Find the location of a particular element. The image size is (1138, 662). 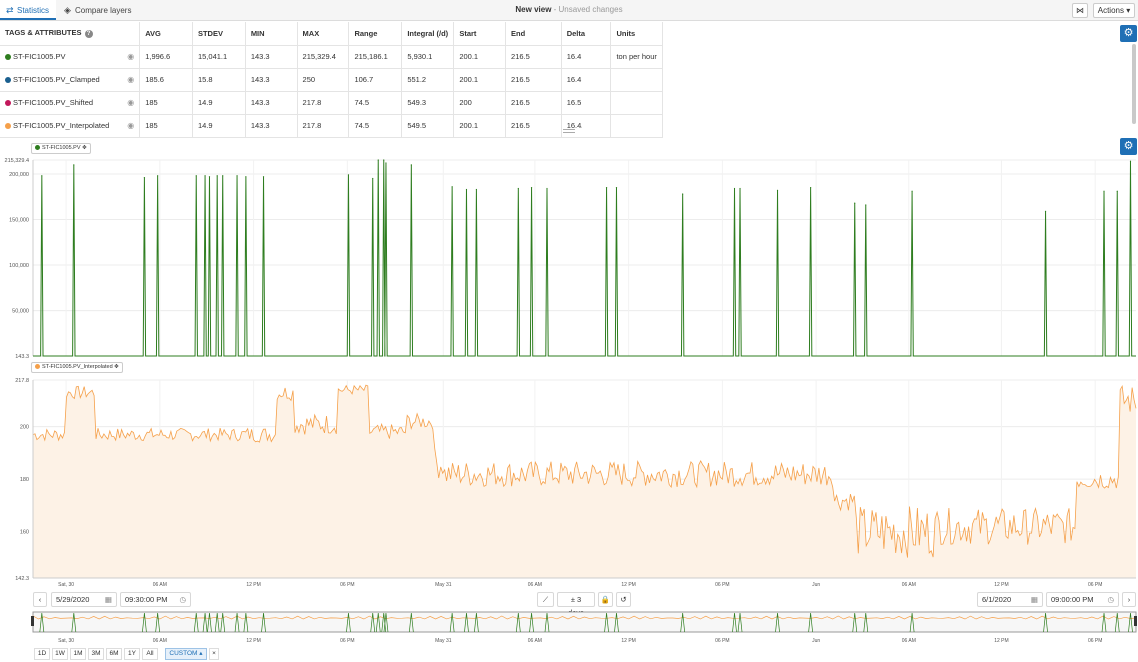

end-time-field: 09:00:00 PM ◷ is located at coordinates (1082, 599).